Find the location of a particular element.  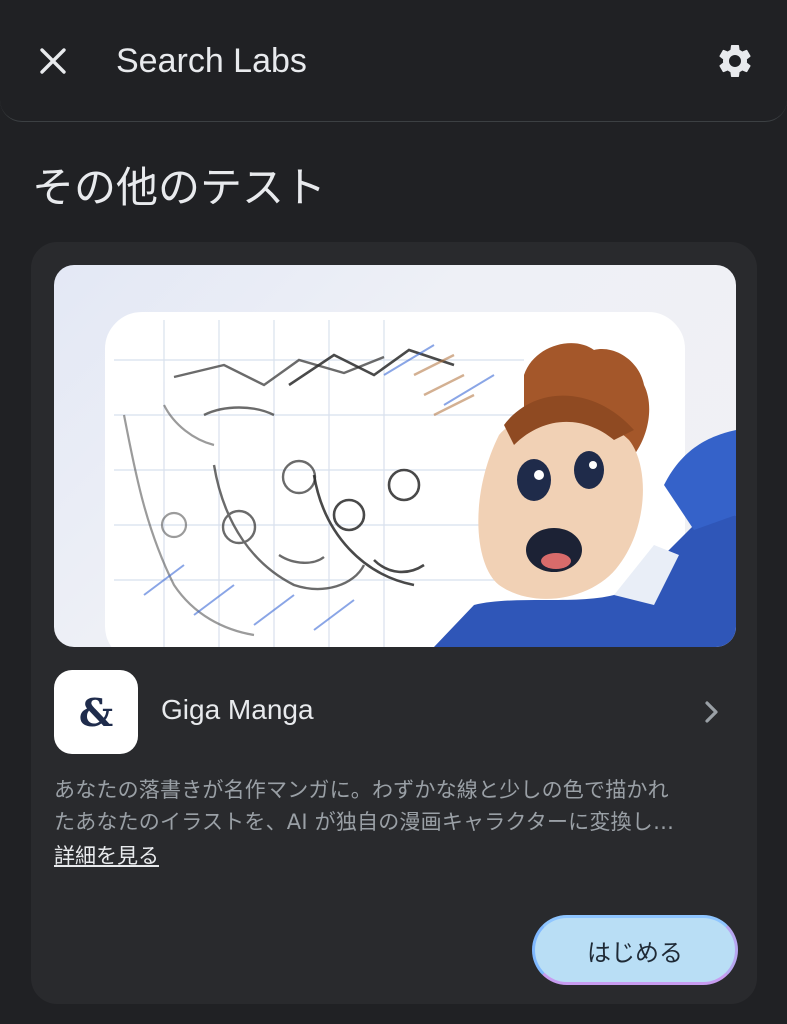

close-icon is located at coordinates (53, 61).